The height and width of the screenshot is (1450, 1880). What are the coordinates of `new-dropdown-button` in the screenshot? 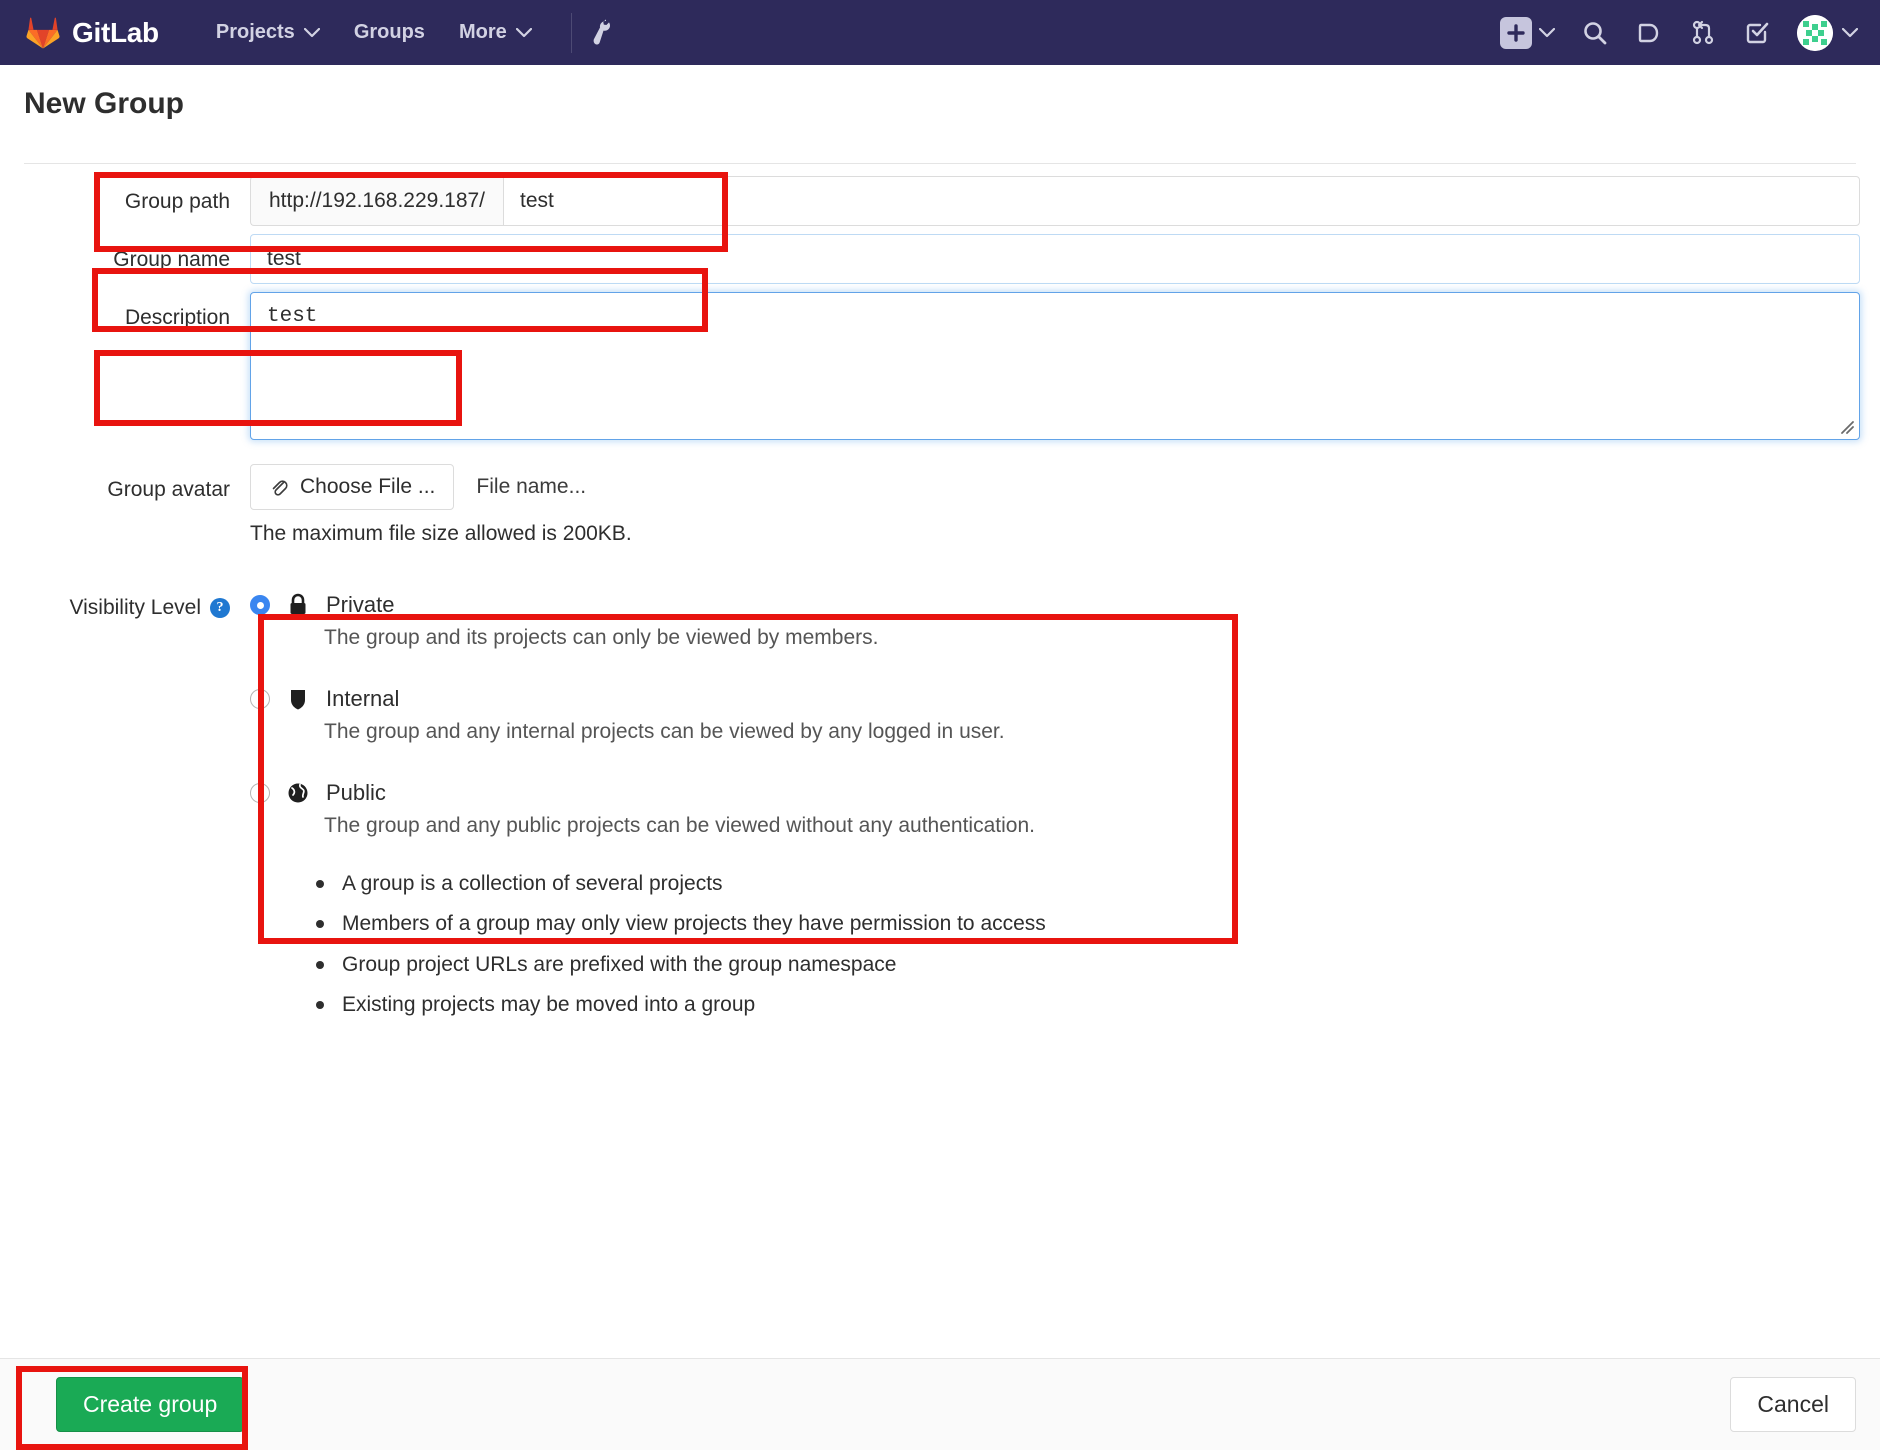 It's located at (1527, 32).